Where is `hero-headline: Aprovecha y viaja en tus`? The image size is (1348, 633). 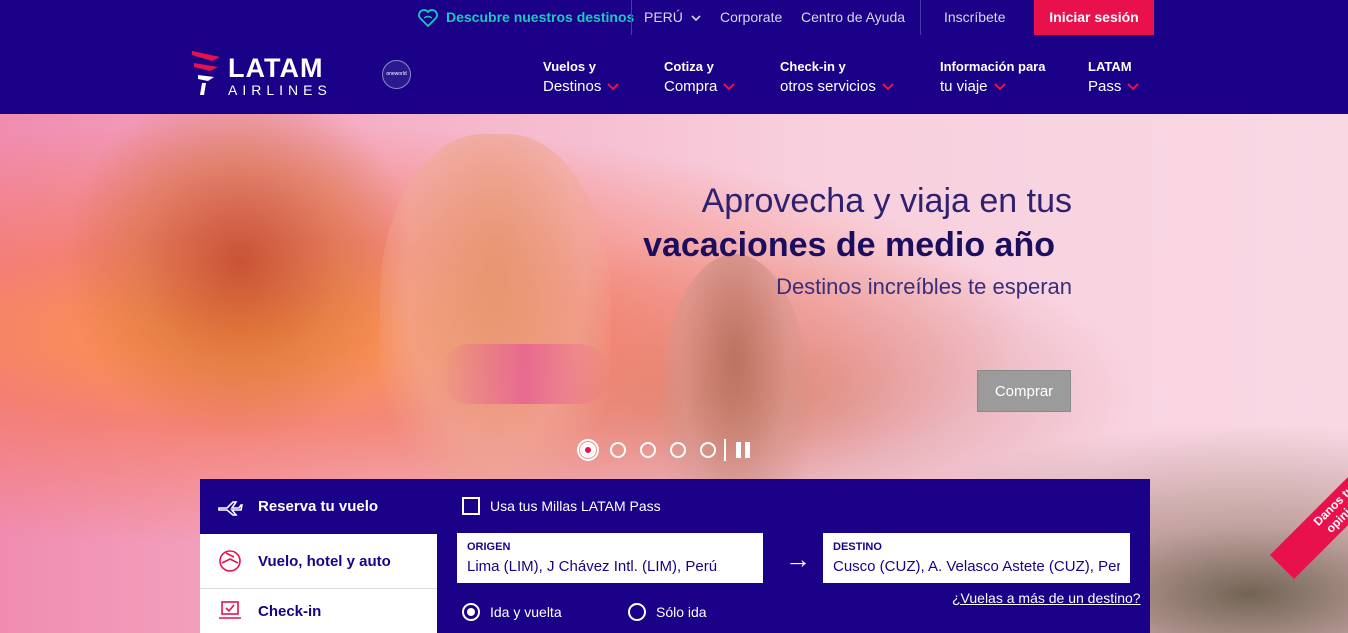 hero-headline: Aprovecha y viaja en tus is located at coordinates (886, 201).